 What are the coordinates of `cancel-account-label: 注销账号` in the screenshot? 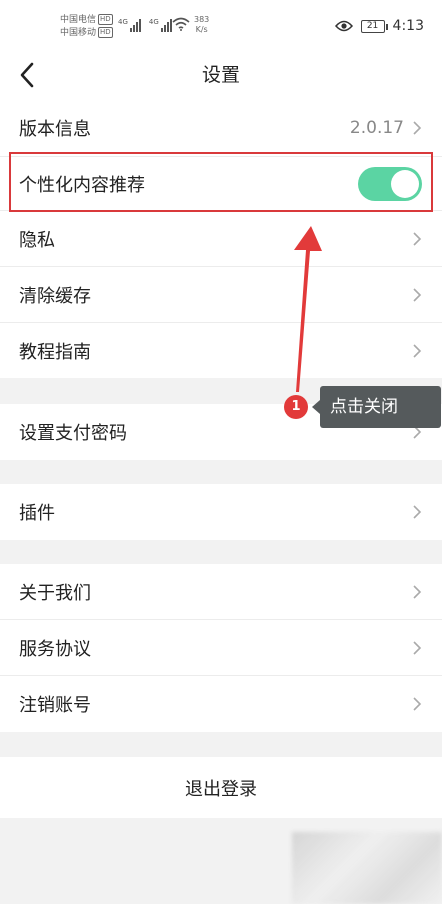 It's located at (55, 705).